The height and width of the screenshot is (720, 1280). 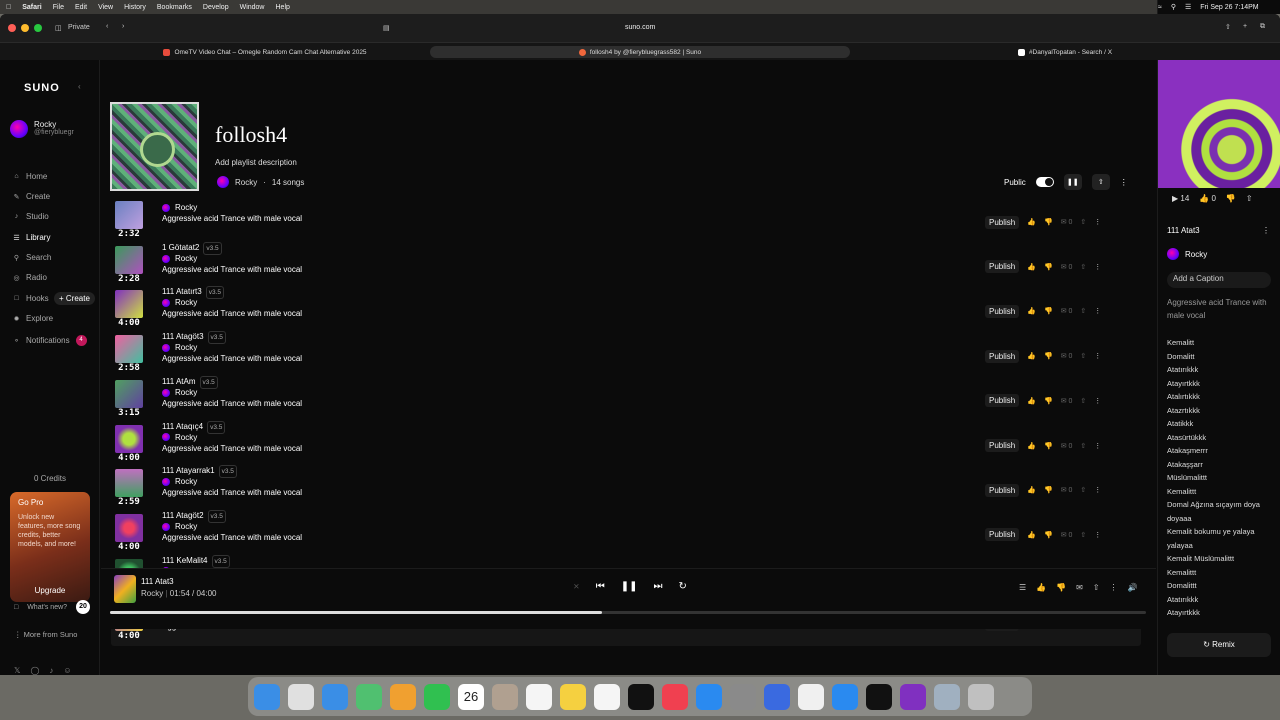 I want to click on volume-icon: 🔊, so click(x=1133, y=587).